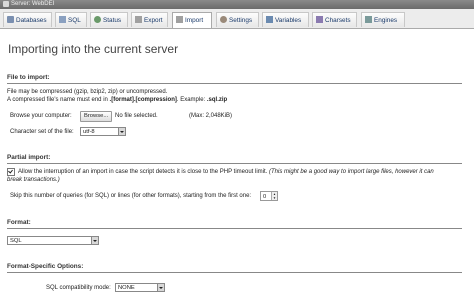 This screenshot has width=474, height=299. What do you see at coordinates (234, 159) in the screenshot?
I see `partial-import-legend: Partial import:` at bounding box center [234, 159].